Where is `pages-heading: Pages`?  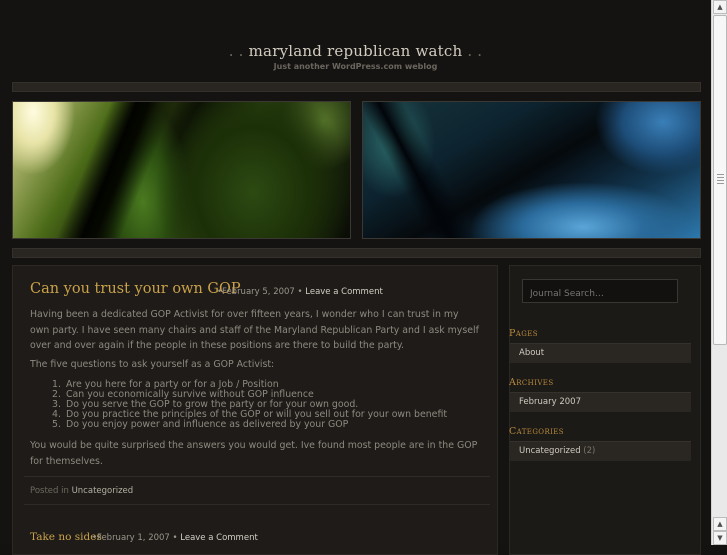
pages-heading: Pages is located at coordinates (523, 333).